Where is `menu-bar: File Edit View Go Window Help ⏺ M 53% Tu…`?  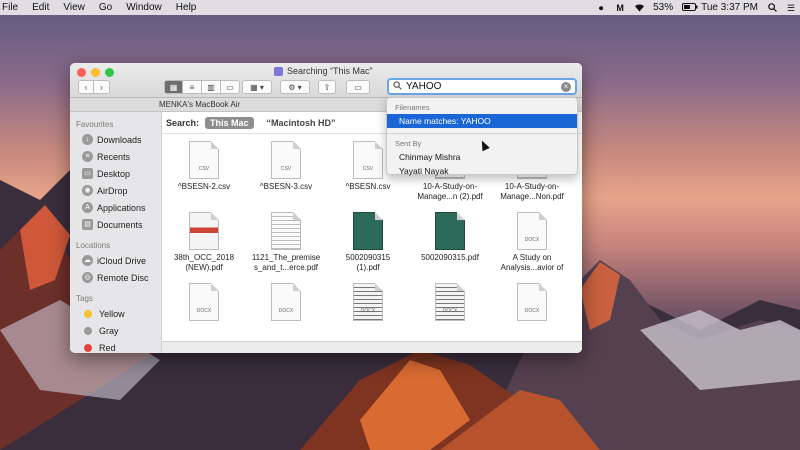
menu-bar: File Edit View Go Window Help ⏺ M 53% Tu… is located at coordinates (400, 7).